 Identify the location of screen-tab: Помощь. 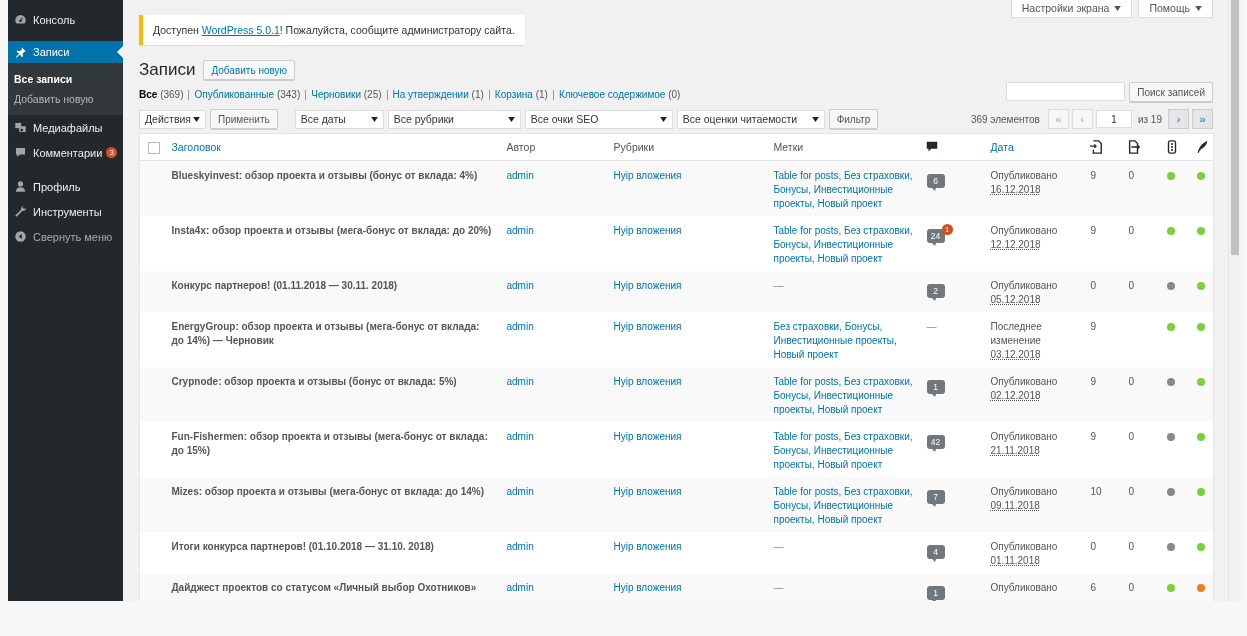
(1175, 9).